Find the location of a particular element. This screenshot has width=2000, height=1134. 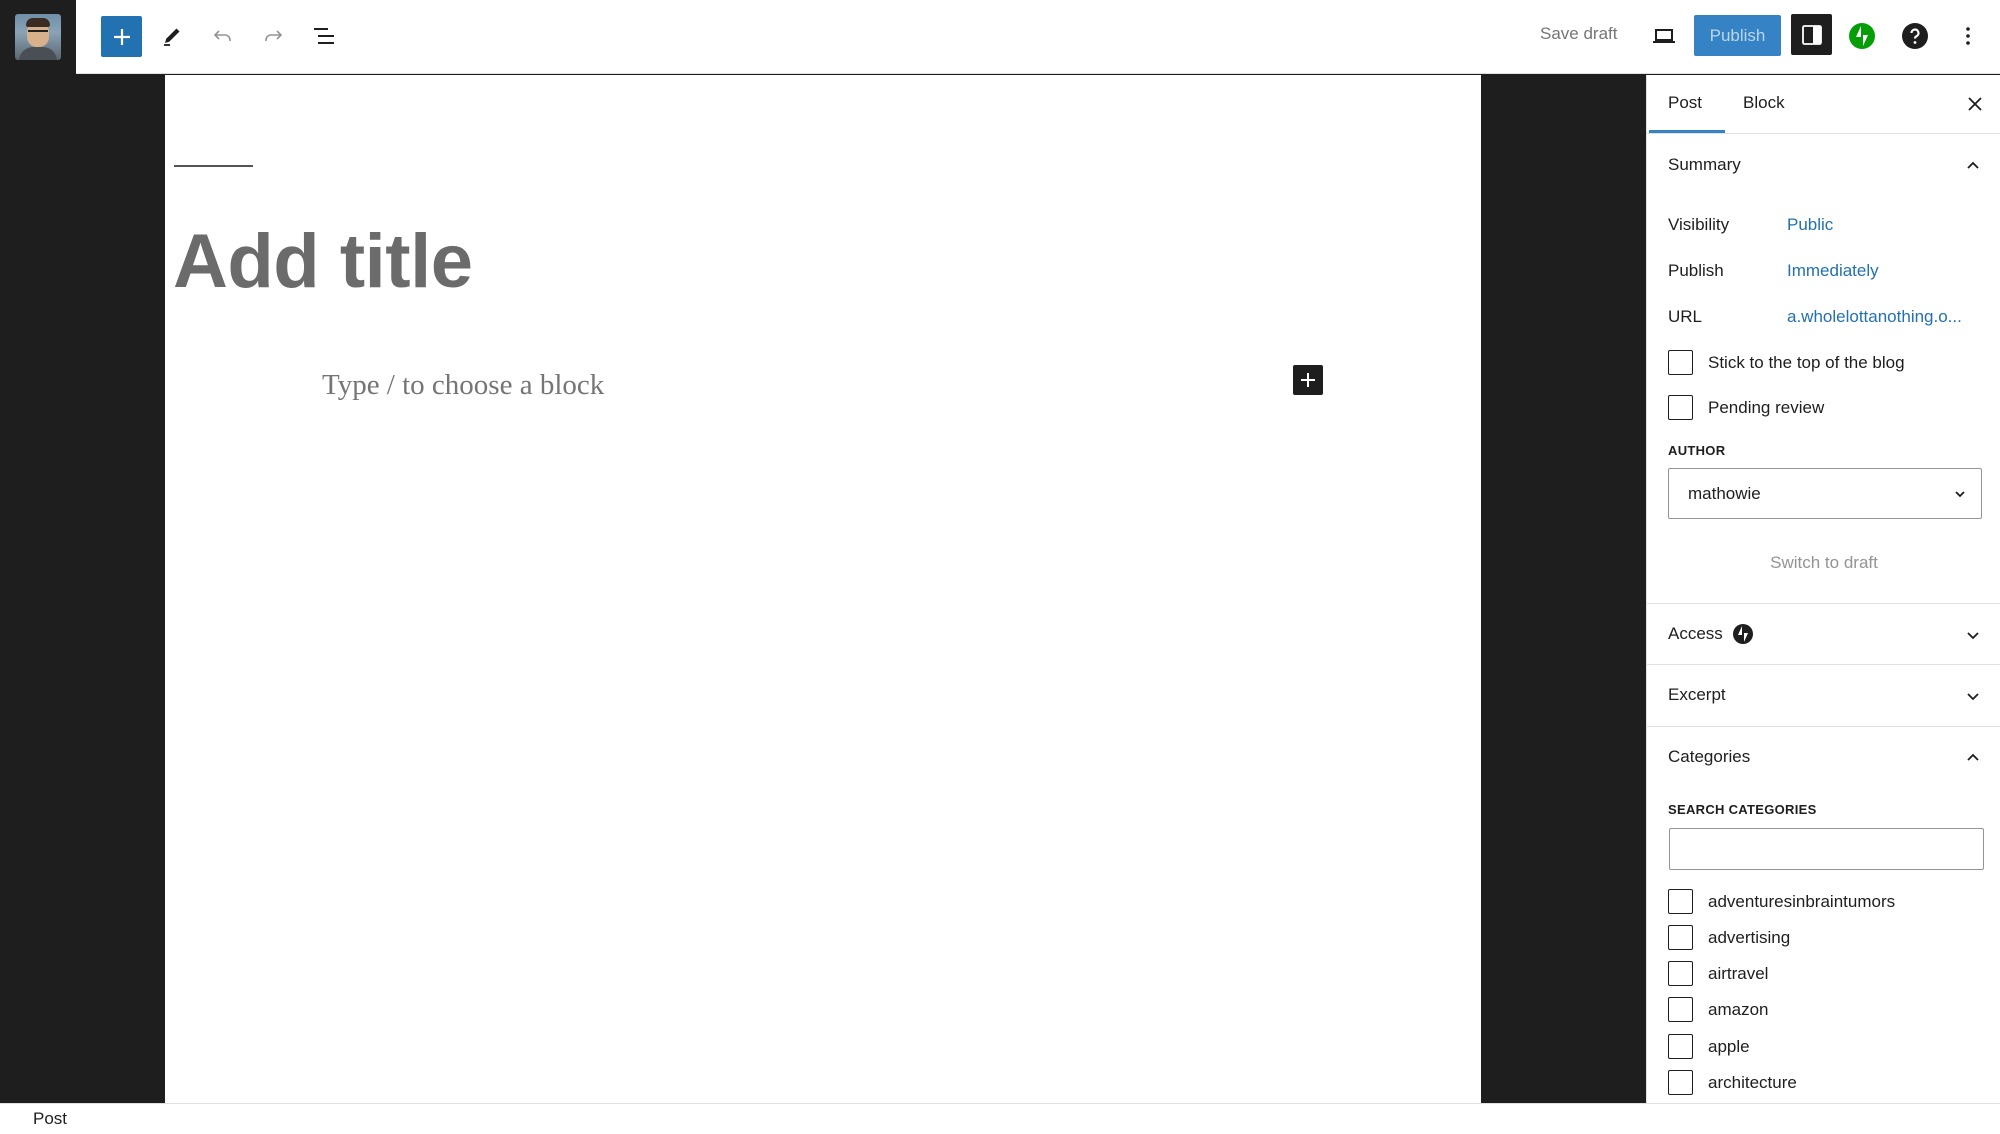

switch-to-draft-button: Switch to draft is located at coordinates (1823, 563).